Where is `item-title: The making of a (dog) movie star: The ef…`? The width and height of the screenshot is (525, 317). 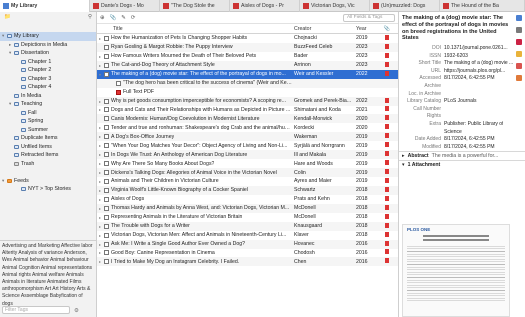 item-title: The making of a (dog) movie star: The ef… is located at coordinates (462, 28).